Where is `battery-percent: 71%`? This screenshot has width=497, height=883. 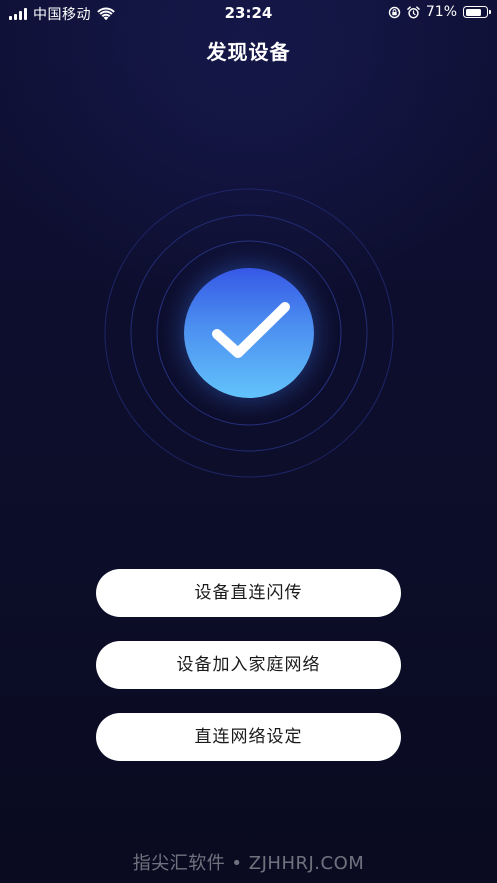
battery-percent: 71% is located at coordinates (441, 12).